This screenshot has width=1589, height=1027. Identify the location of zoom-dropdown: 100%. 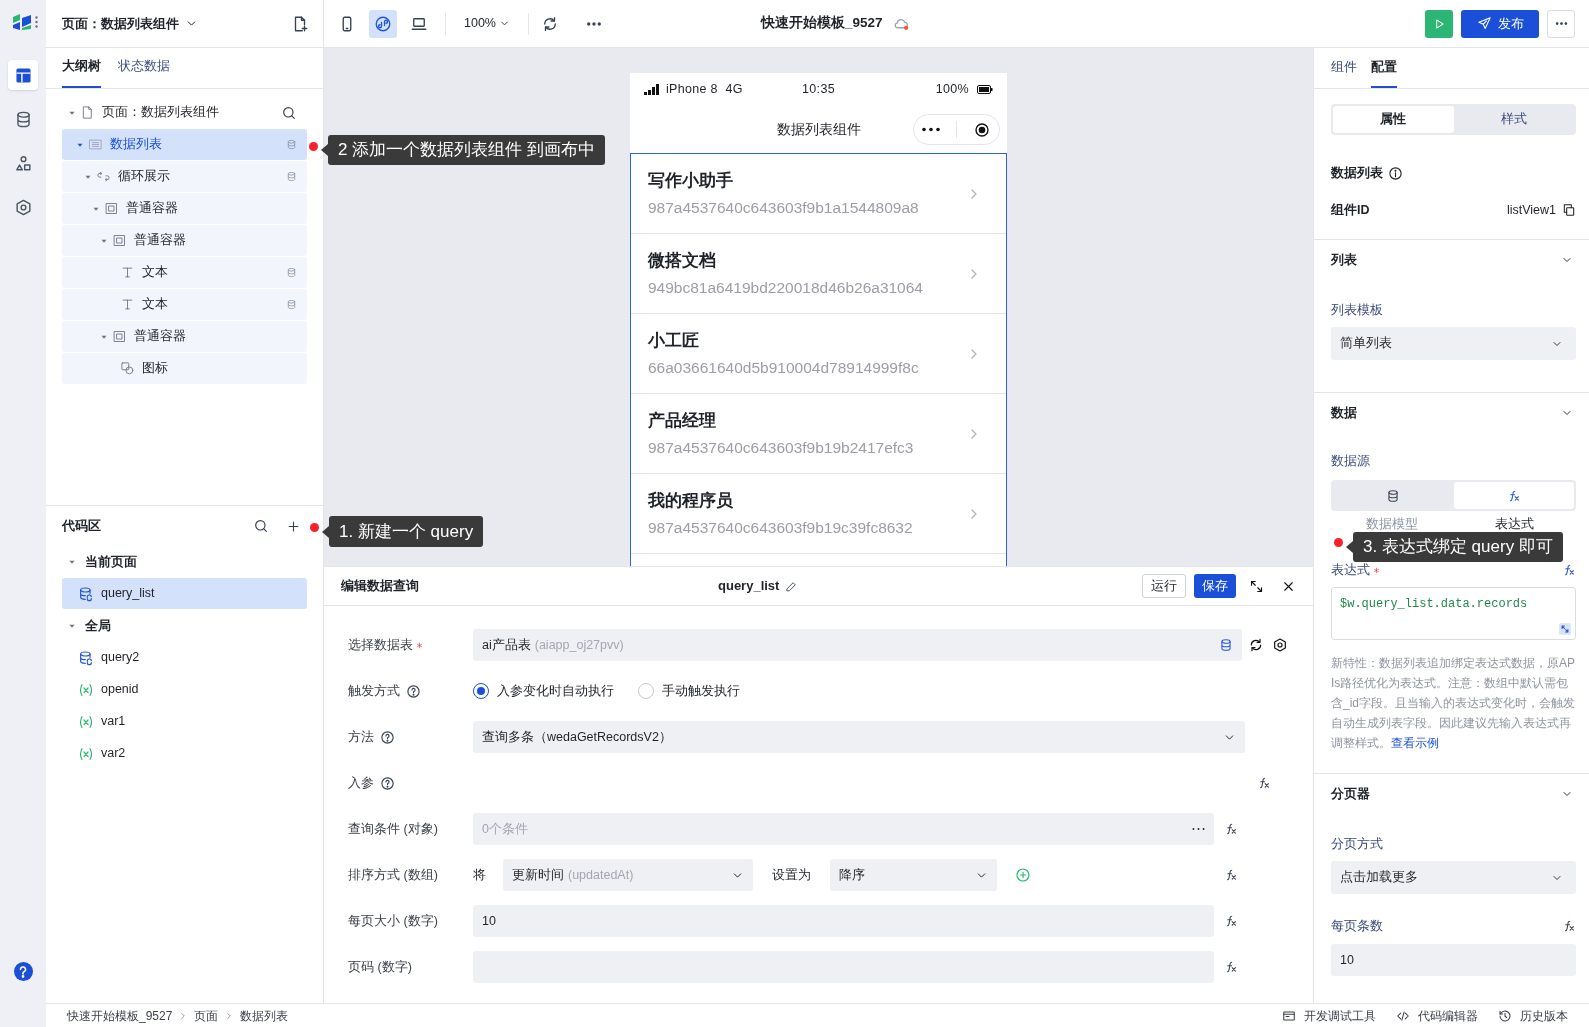
(487, 23).